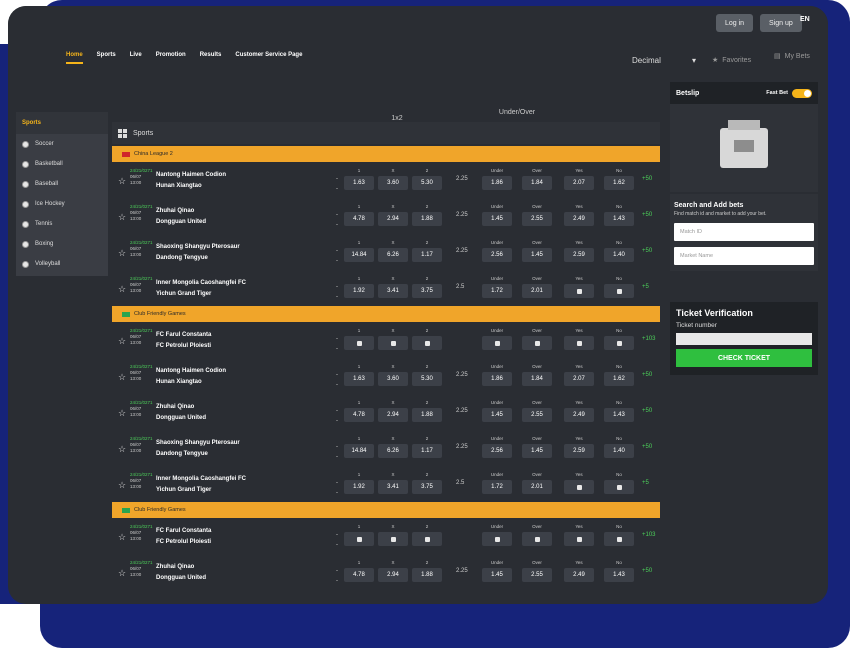 This screenshot has width=868, height=657. I want to click on nav-promotion: Promotion, so click(171, 58).